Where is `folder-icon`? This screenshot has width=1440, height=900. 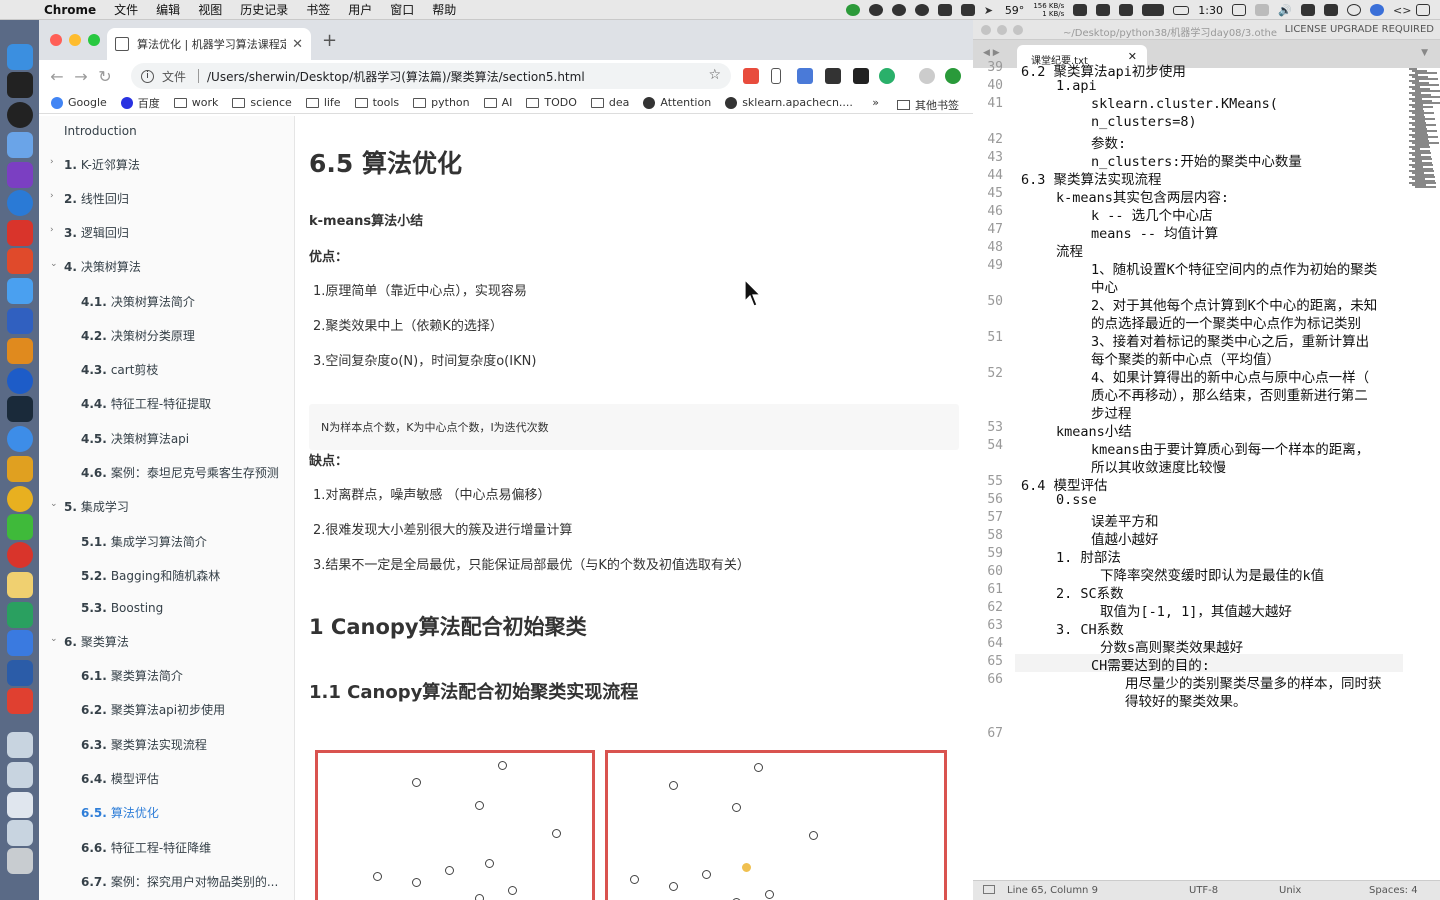 folder-icon is located at coordinates (20, 745).